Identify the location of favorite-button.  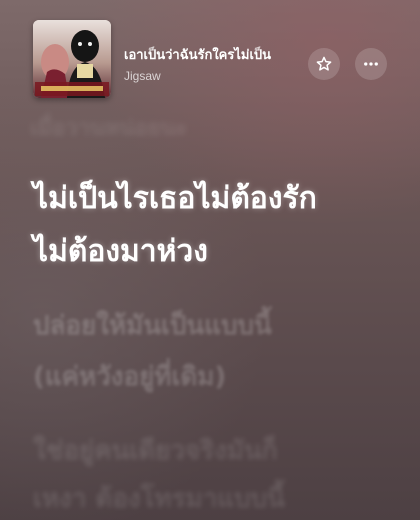
(324, 64).